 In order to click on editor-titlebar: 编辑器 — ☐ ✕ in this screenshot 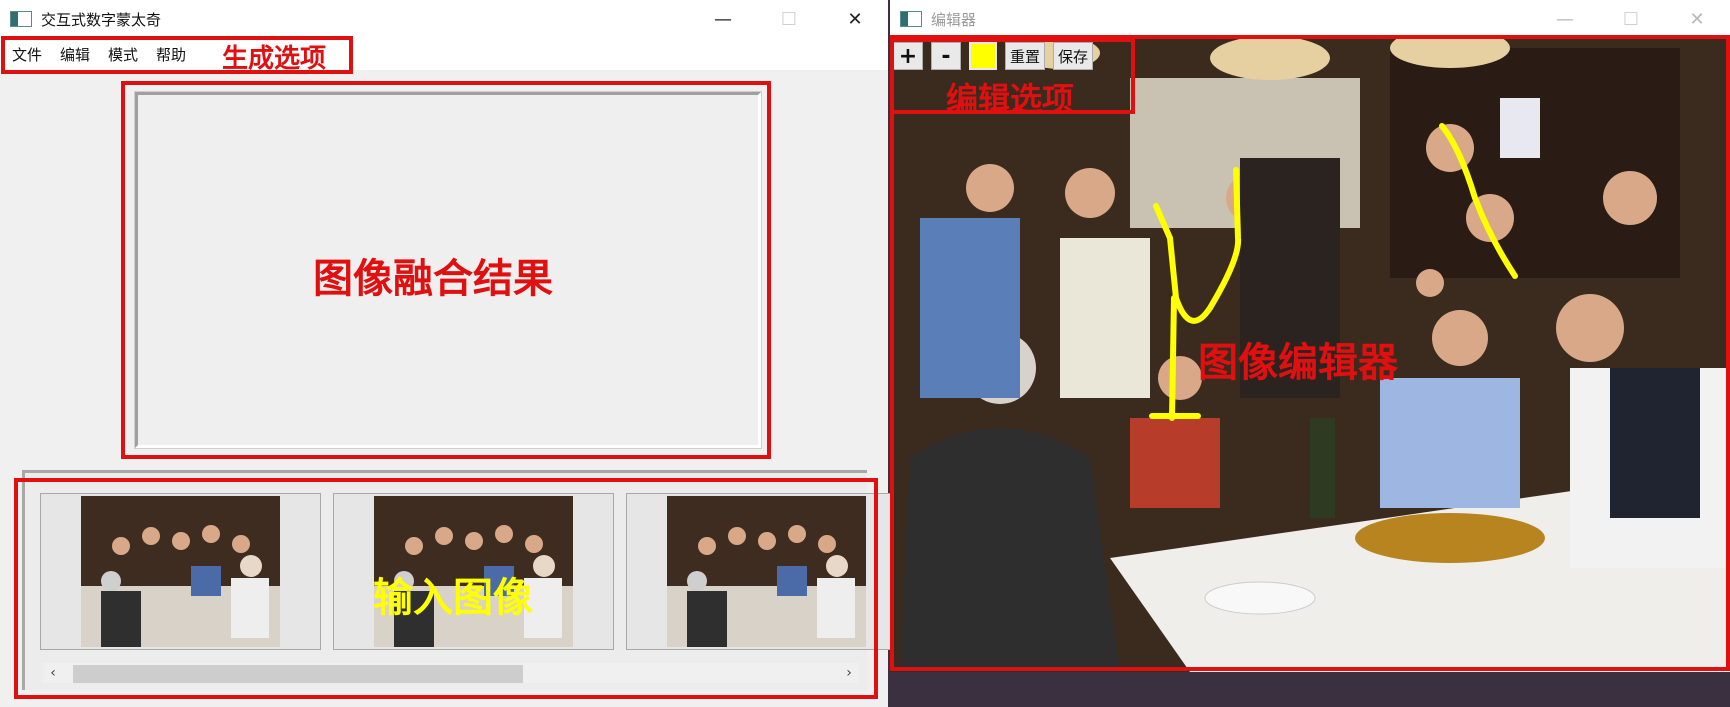, I will do `click(1310, 19)`.